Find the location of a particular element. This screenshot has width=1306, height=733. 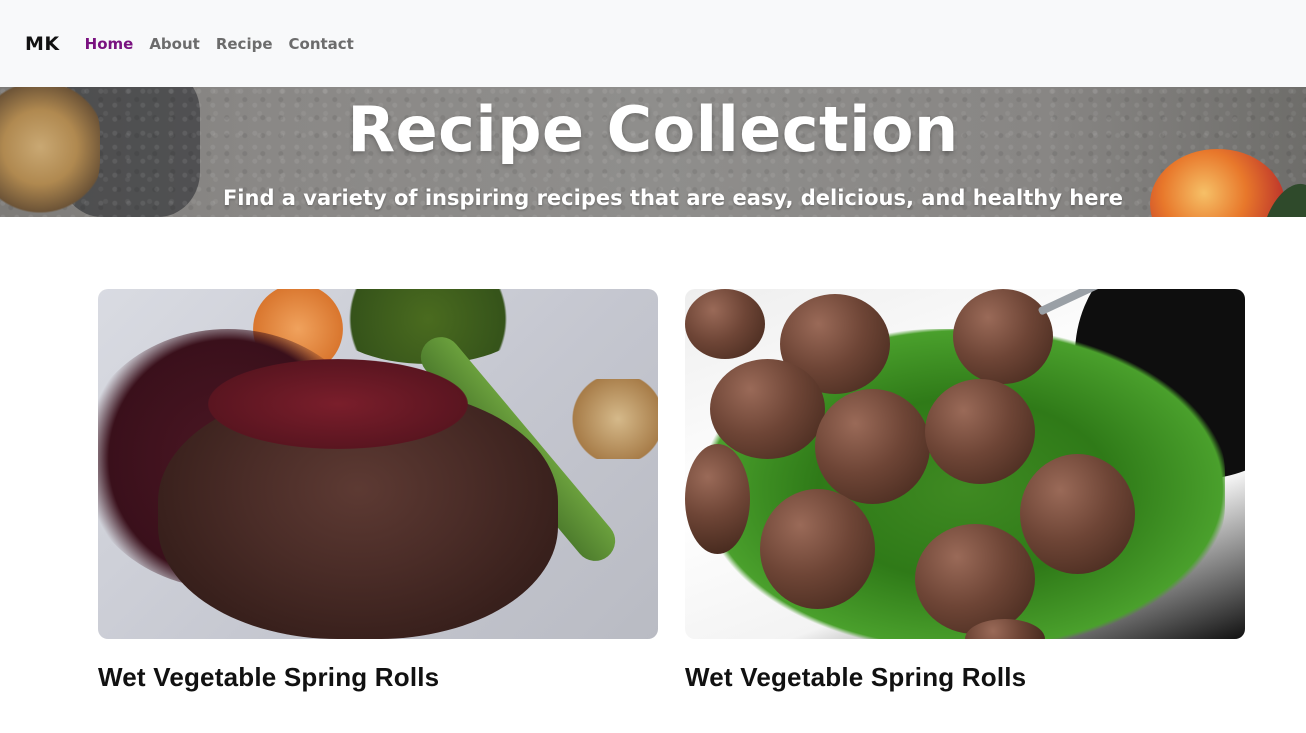

navbar: MK Home About Recipe Contact is located at coordinates (653, 43).